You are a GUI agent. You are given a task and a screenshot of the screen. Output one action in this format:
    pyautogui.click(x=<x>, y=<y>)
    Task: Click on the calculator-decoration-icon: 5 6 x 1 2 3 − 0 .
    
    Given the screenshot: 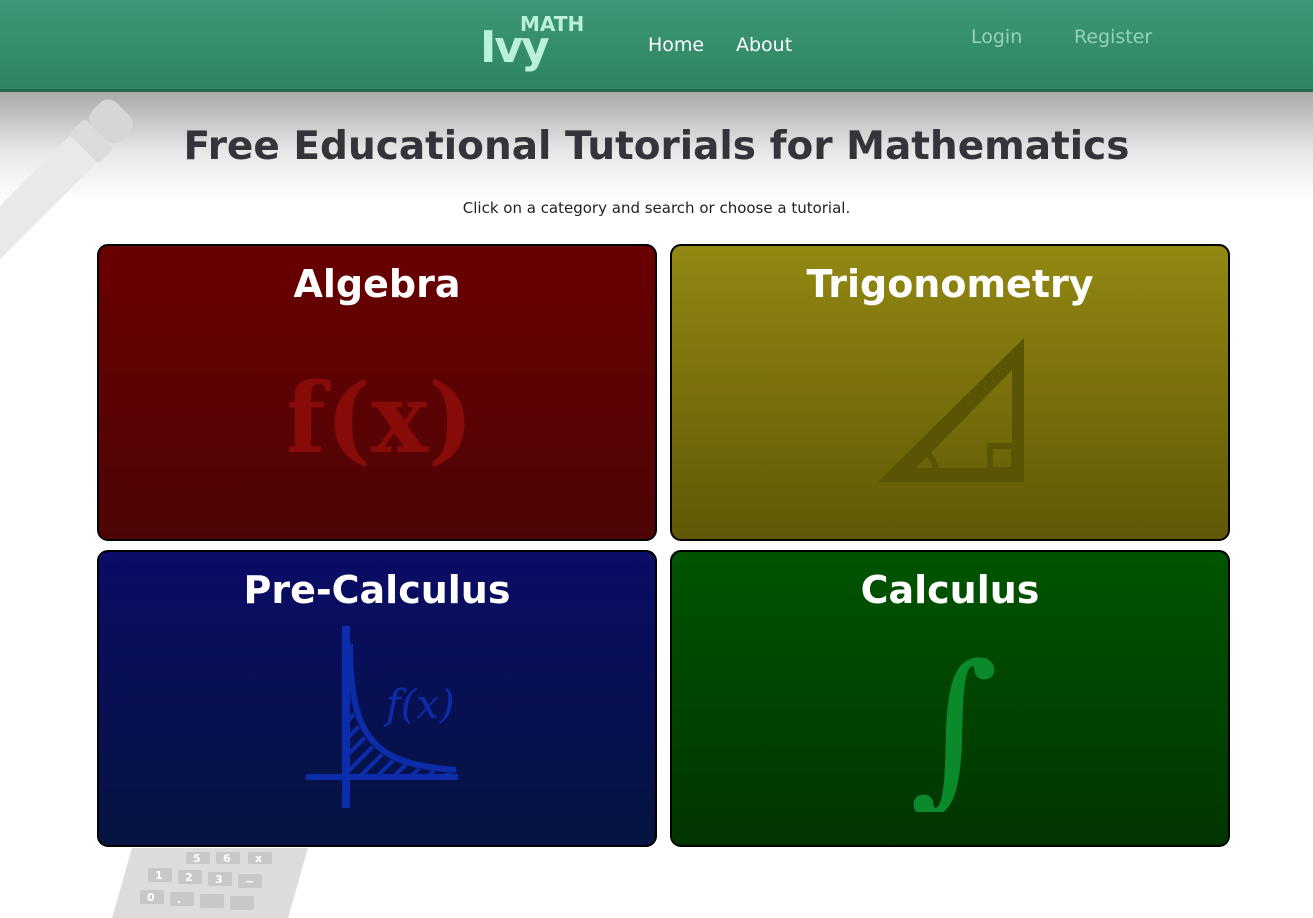 What is the action you would take?
    pyautogui.click(x=210, y=883)
    